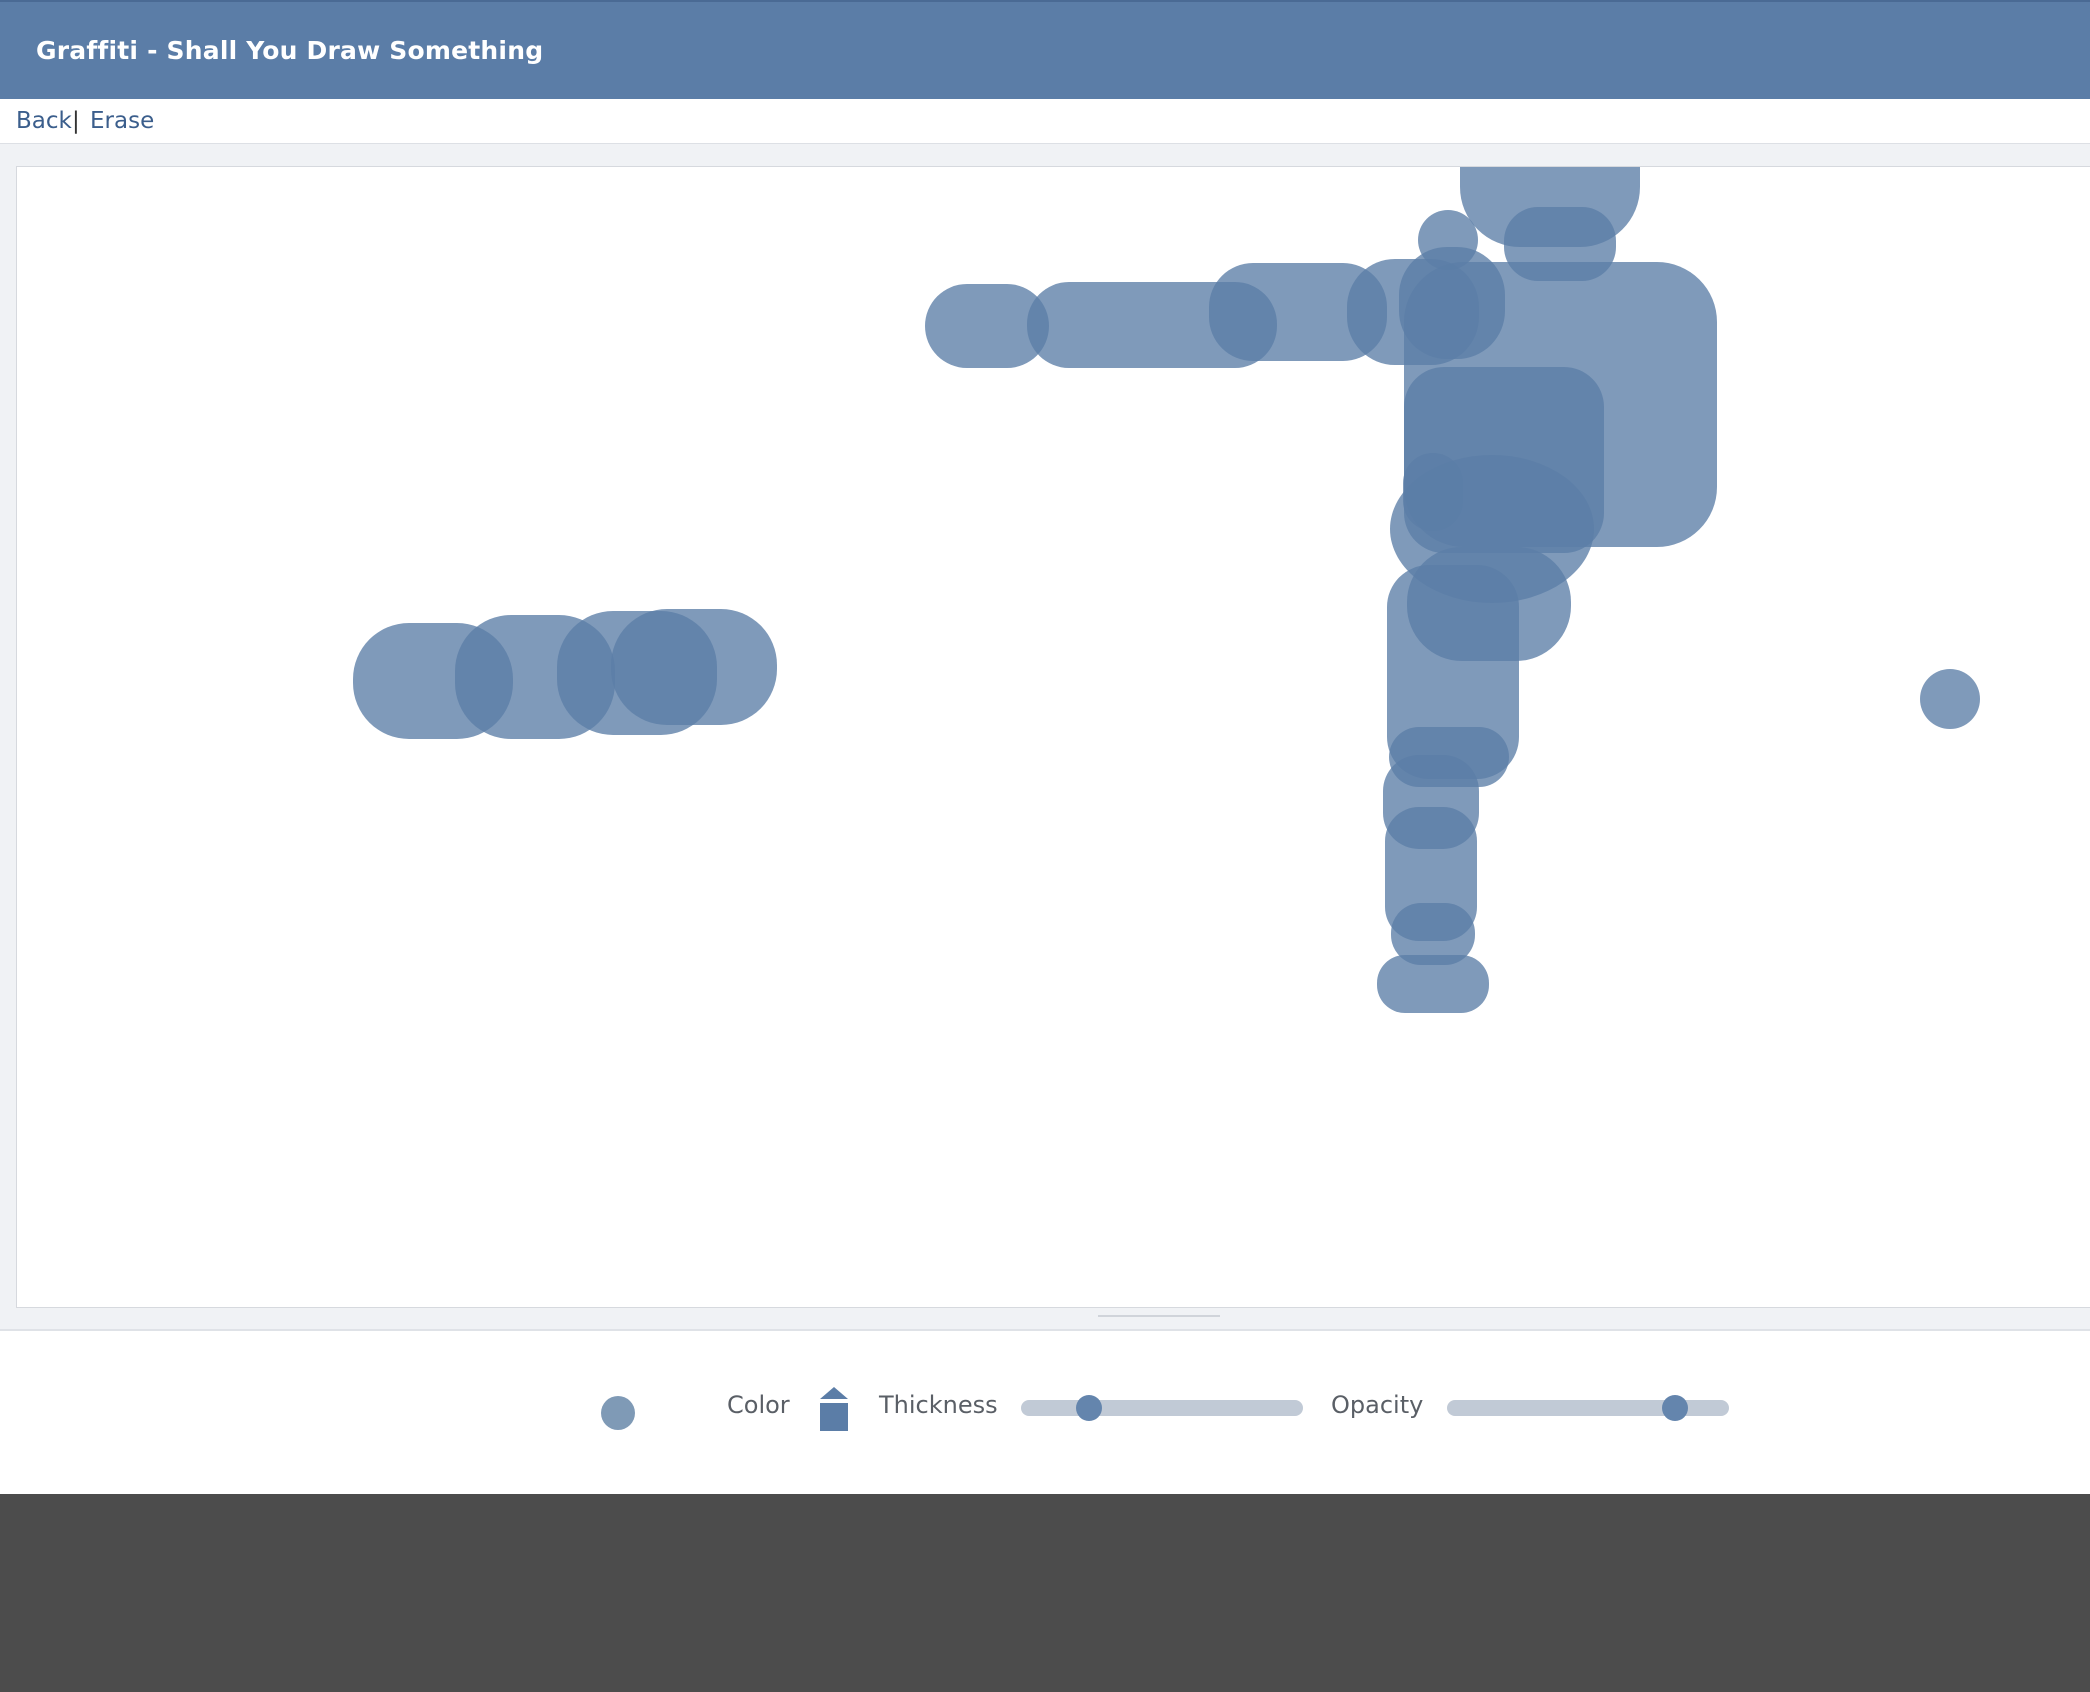 The width and height of the screenshot is (2090, 1692). Describe the element at coordinates (290, 50) in the screenshot. I see `app-title: Graffiti - Shall You Draw Something` at that location.